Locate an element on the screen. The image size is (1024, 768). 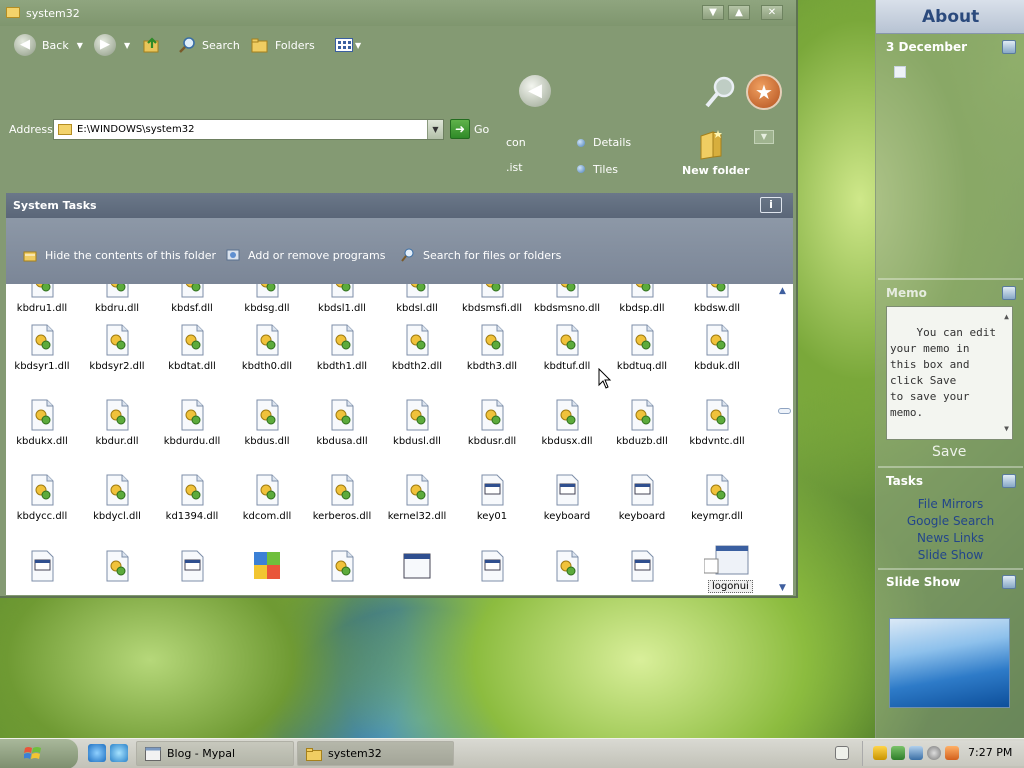
network-icon is located at coordinates (898, 753).